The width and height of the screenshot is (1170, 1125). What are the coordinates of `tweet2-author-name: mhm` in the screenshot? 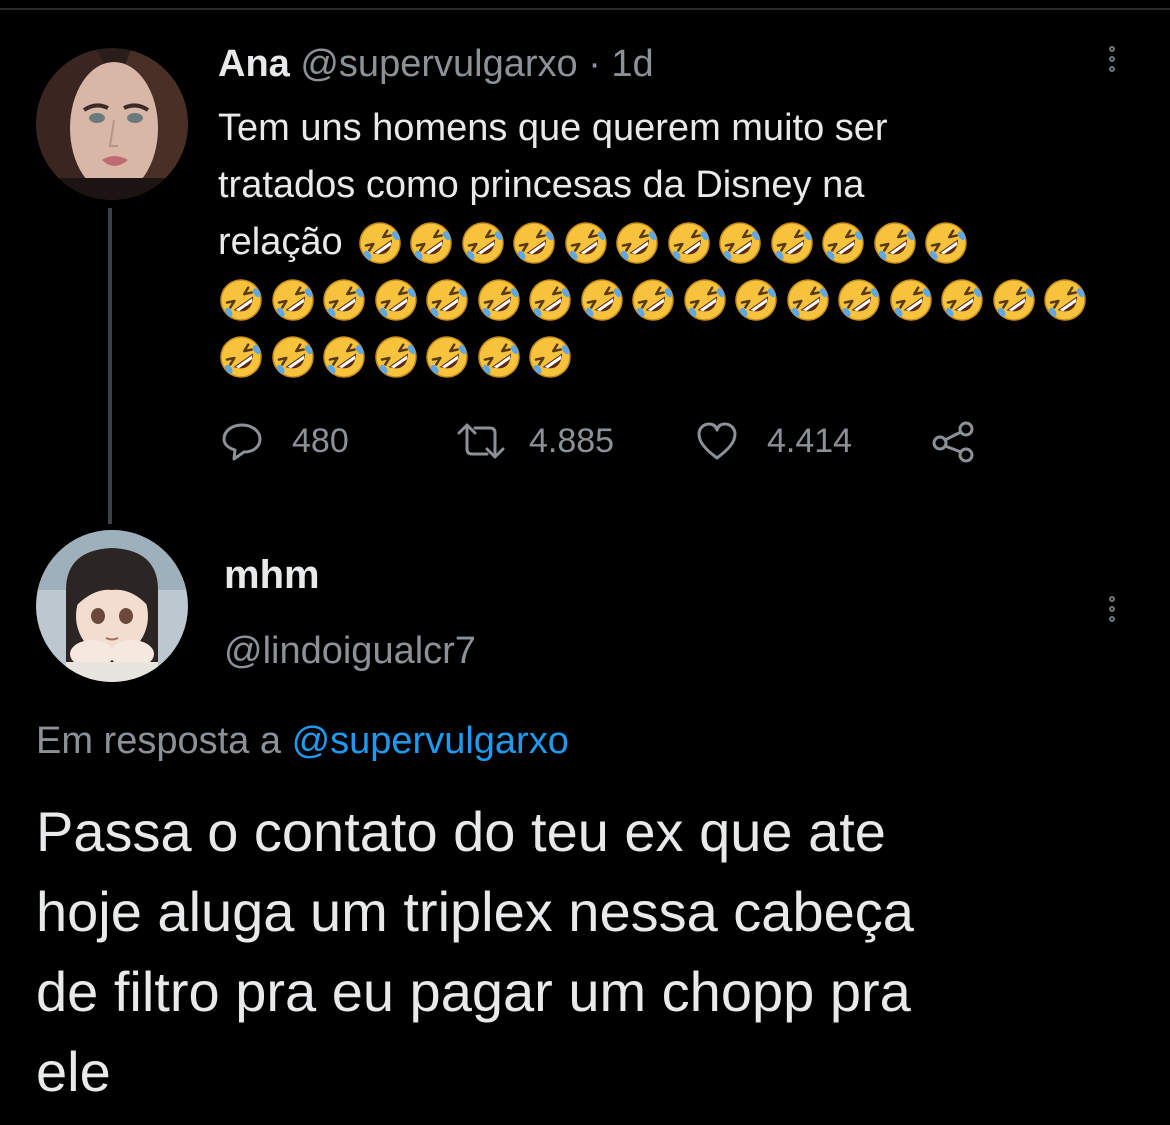 It's located at (272, 575).